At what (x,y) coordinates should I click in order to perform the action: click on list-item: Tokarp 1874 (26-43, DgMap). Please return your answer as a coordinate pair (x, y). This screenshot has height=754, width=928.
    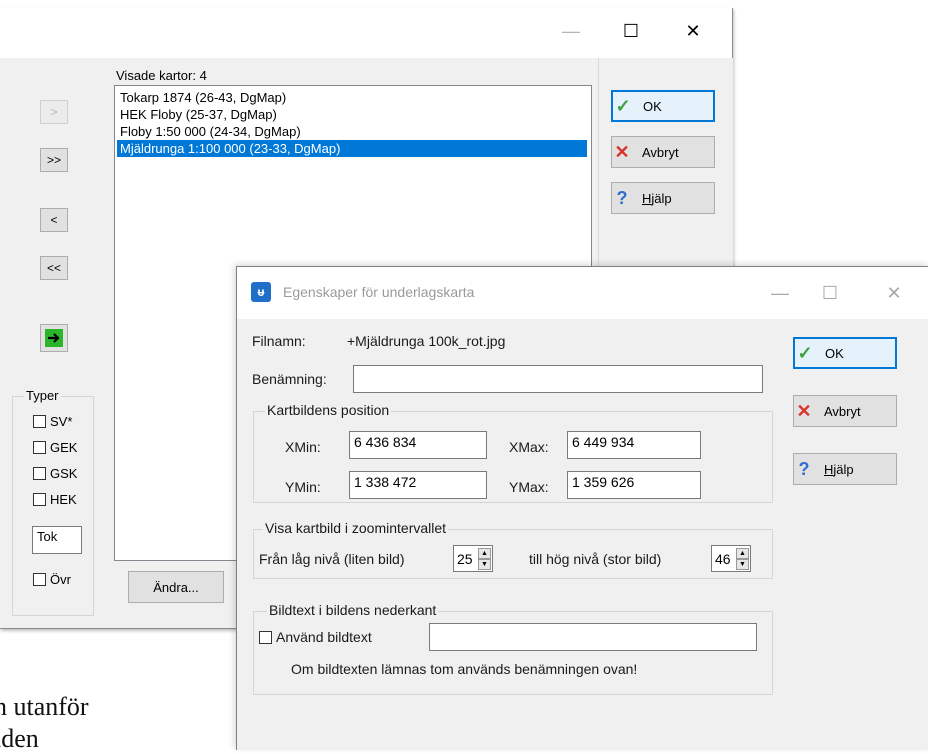
    Looking at the image, I should click on (203, 97).